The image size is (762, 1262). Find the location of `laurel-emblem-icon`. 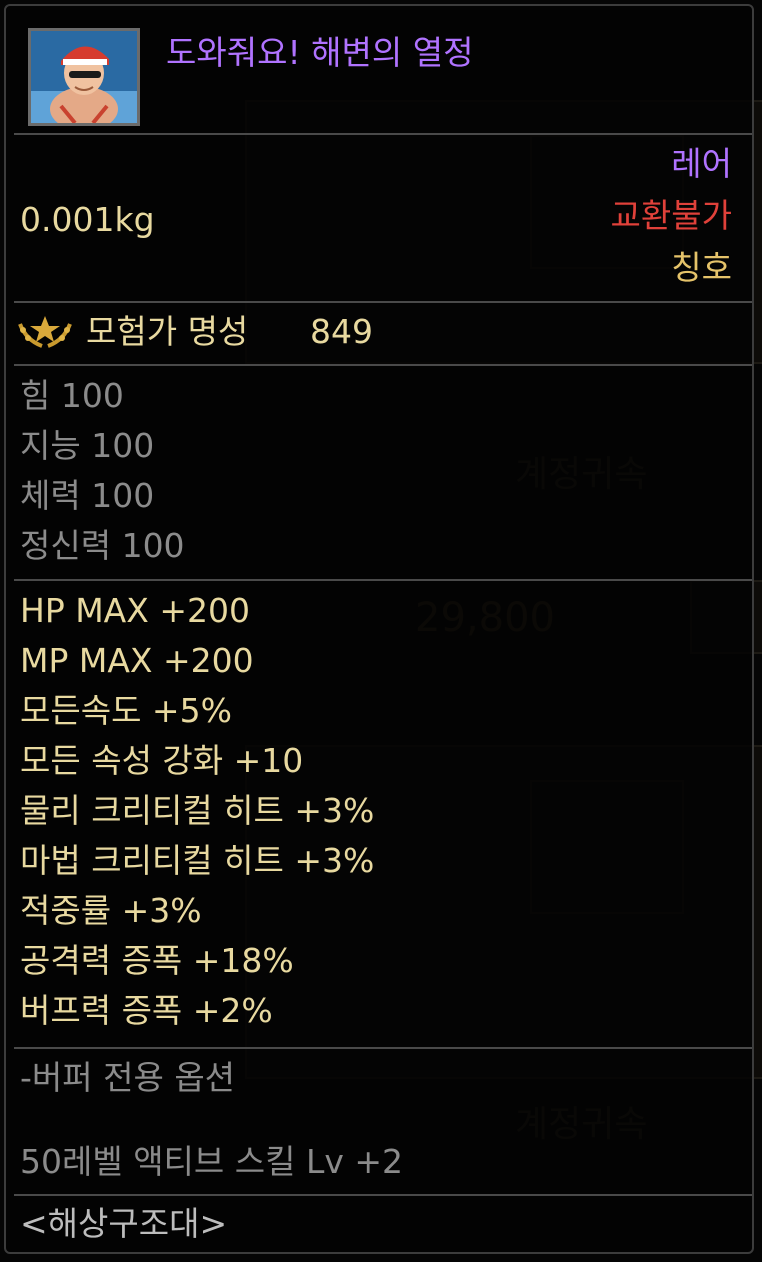

laurel-emblem-icon is located at coordinates (45, 333).